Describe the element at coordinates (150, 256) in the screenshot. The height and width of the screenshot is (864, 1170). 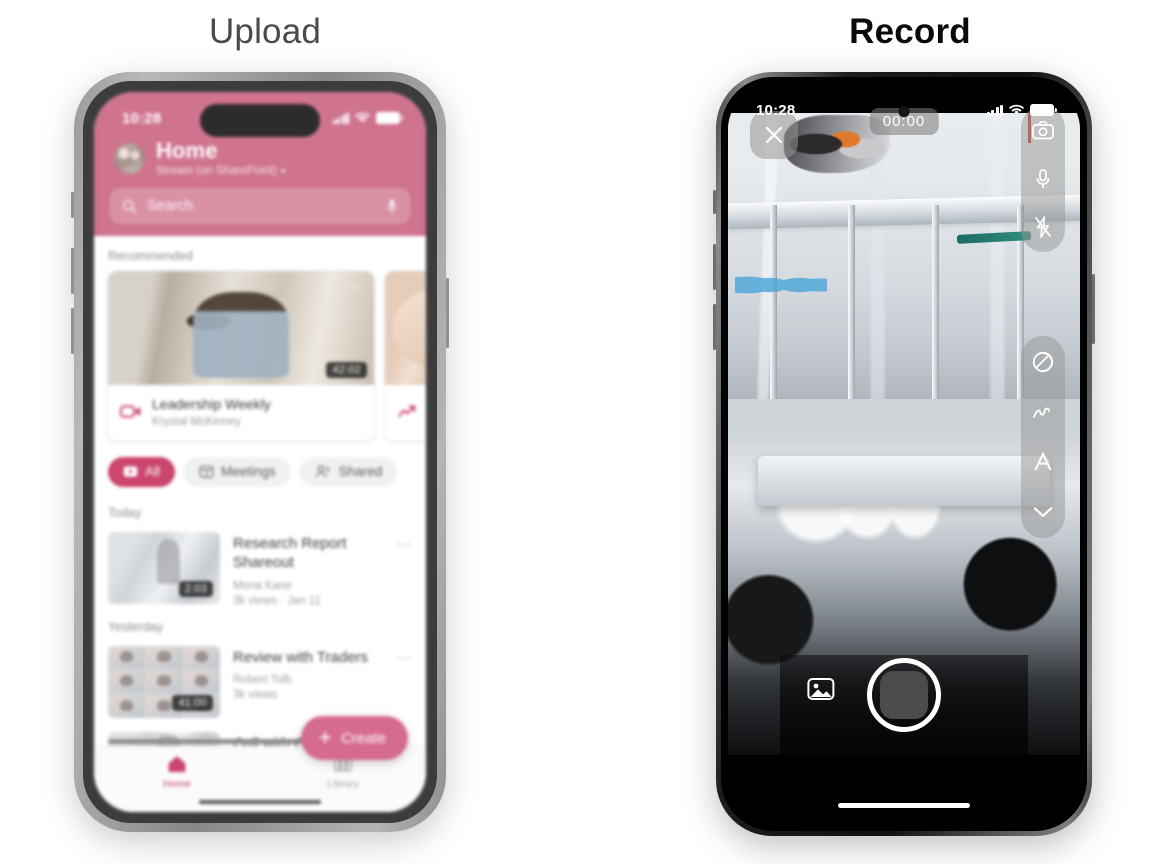
I see `recommended-label: Recommended` at that location.